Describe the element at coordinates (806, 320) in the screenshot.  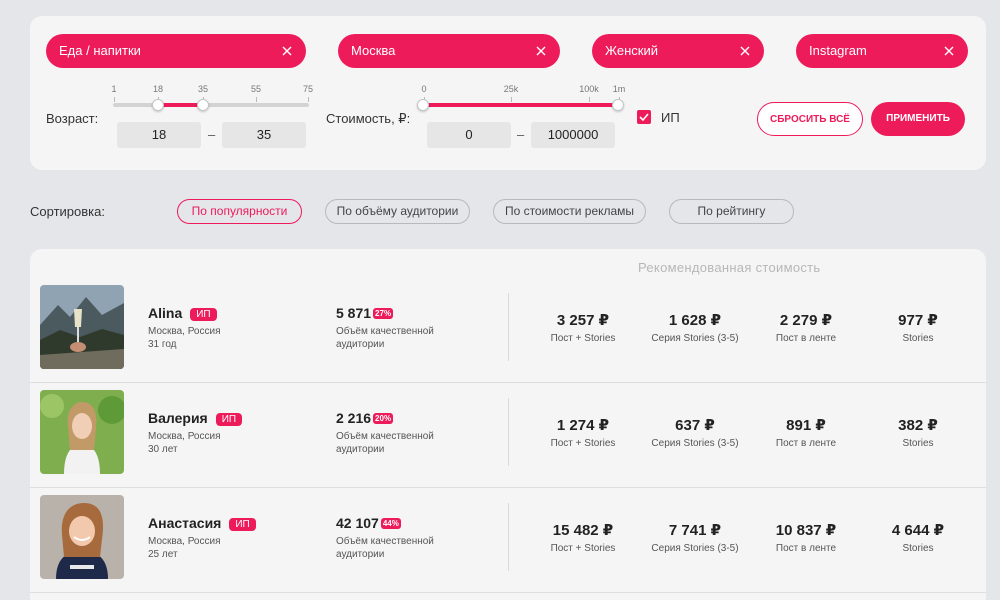
I see `price-feed-post: 2 279 ₽` at that location.